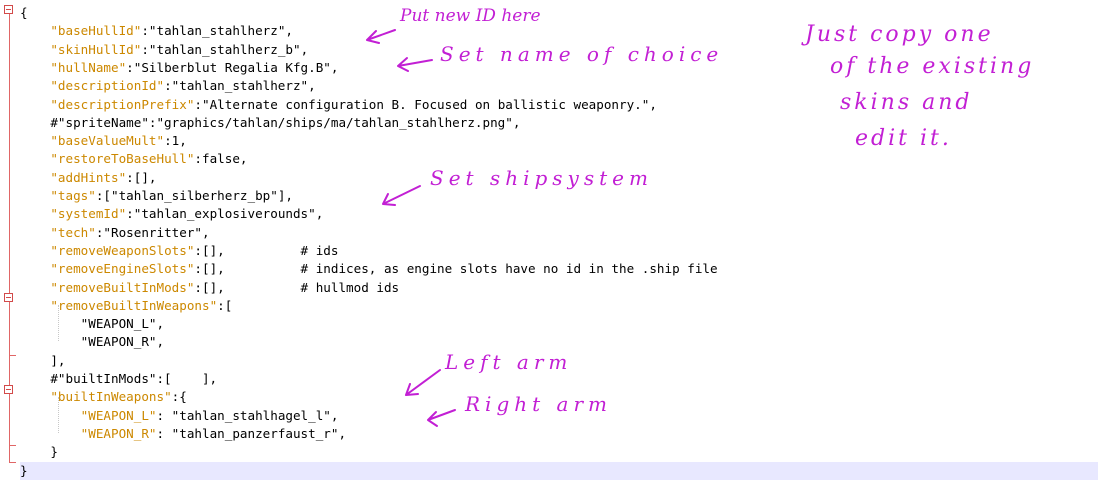  What do you see at coordinates (559, 324) in the screenshot?
I see `code-line: "WEAPON_L",` at bounding box center [559, 324].